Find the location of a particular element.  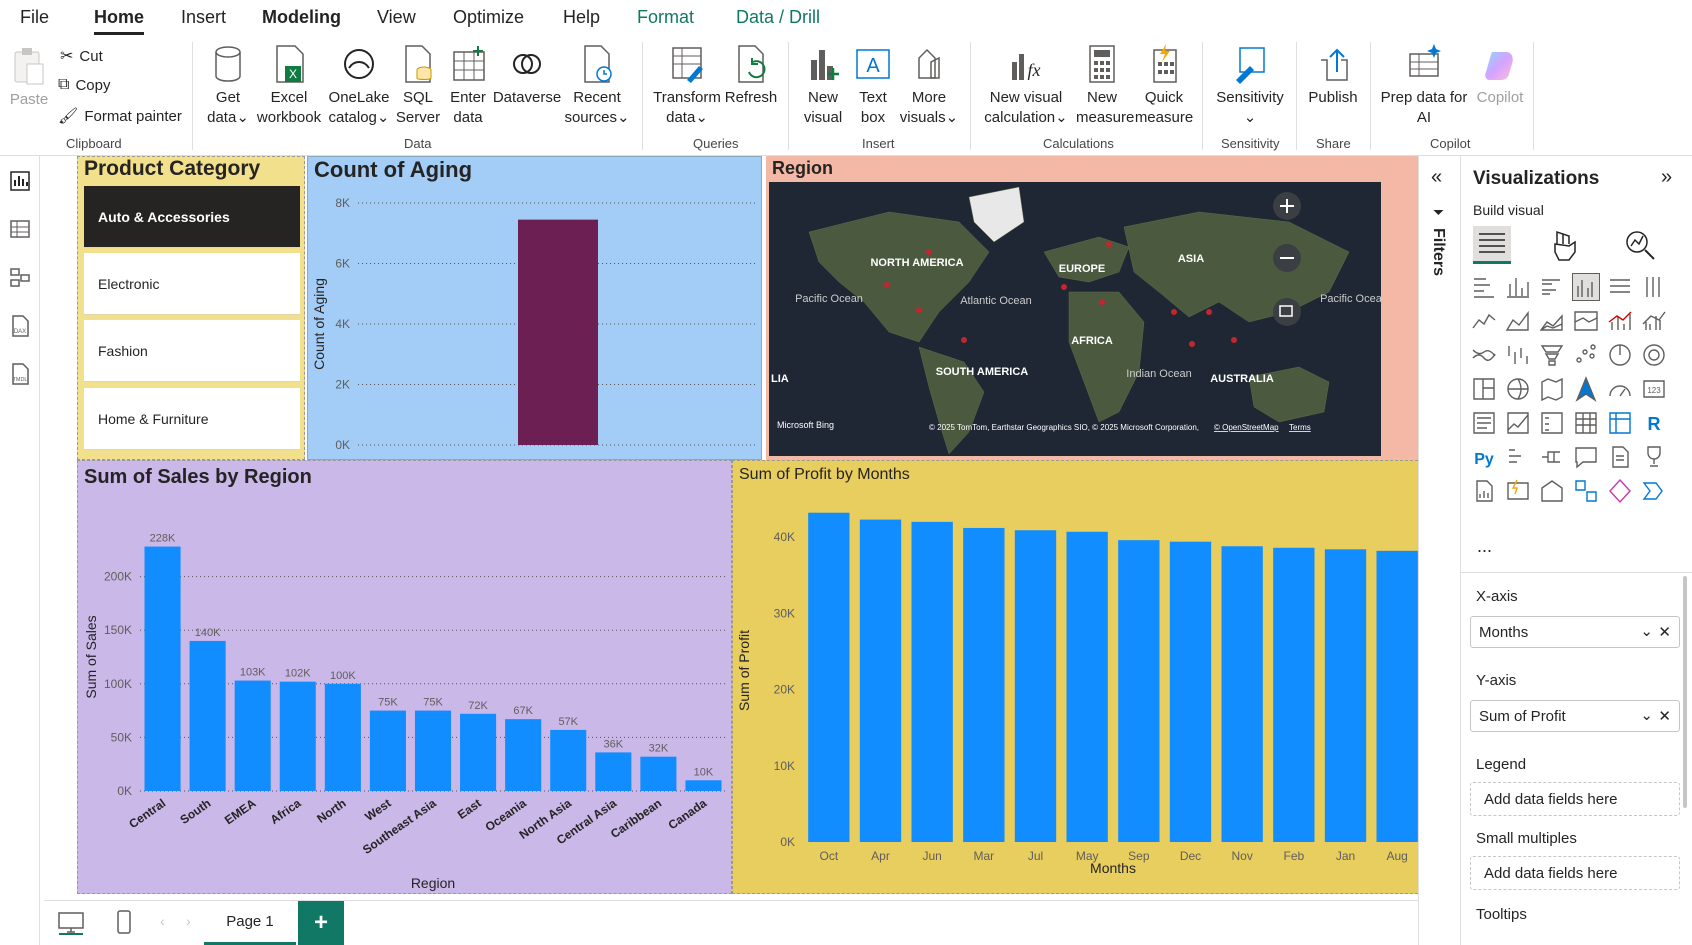

cut-button: ✂ Cut is located at coordinates (81, 56).